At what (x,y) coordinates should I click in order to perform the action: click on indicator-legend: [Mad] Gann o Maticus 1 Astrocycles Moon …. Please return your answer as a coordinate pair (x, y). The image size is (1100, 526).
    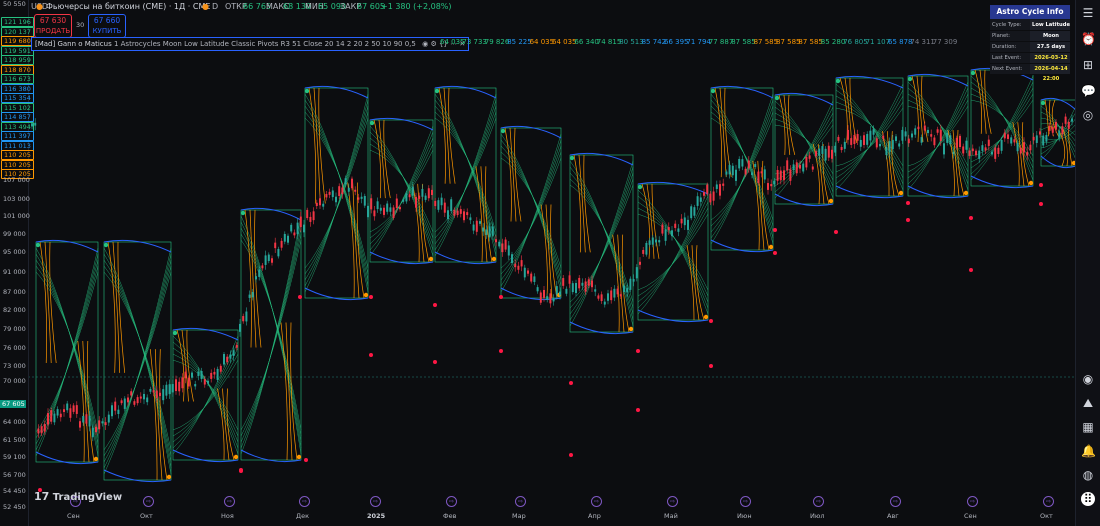
    Looking at the image, I should click on (250, 44).